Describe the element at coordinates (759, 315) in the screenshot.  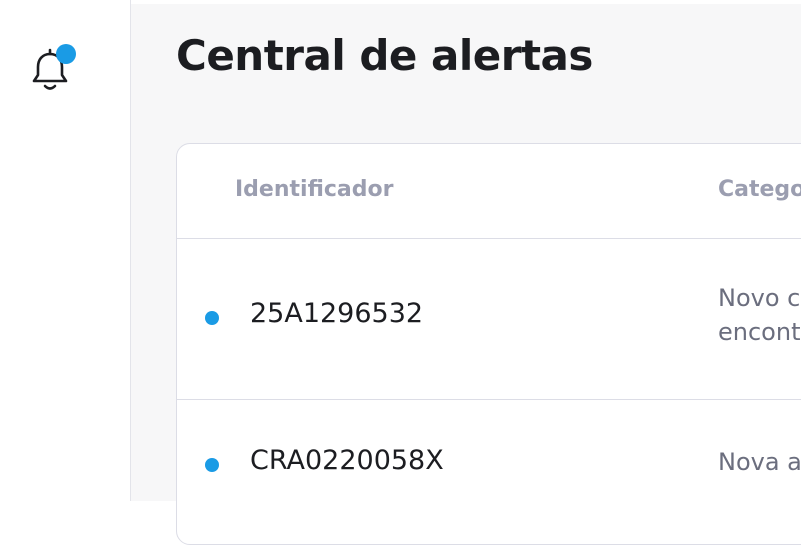
I see `alert-category: Novo c encont` at that location.